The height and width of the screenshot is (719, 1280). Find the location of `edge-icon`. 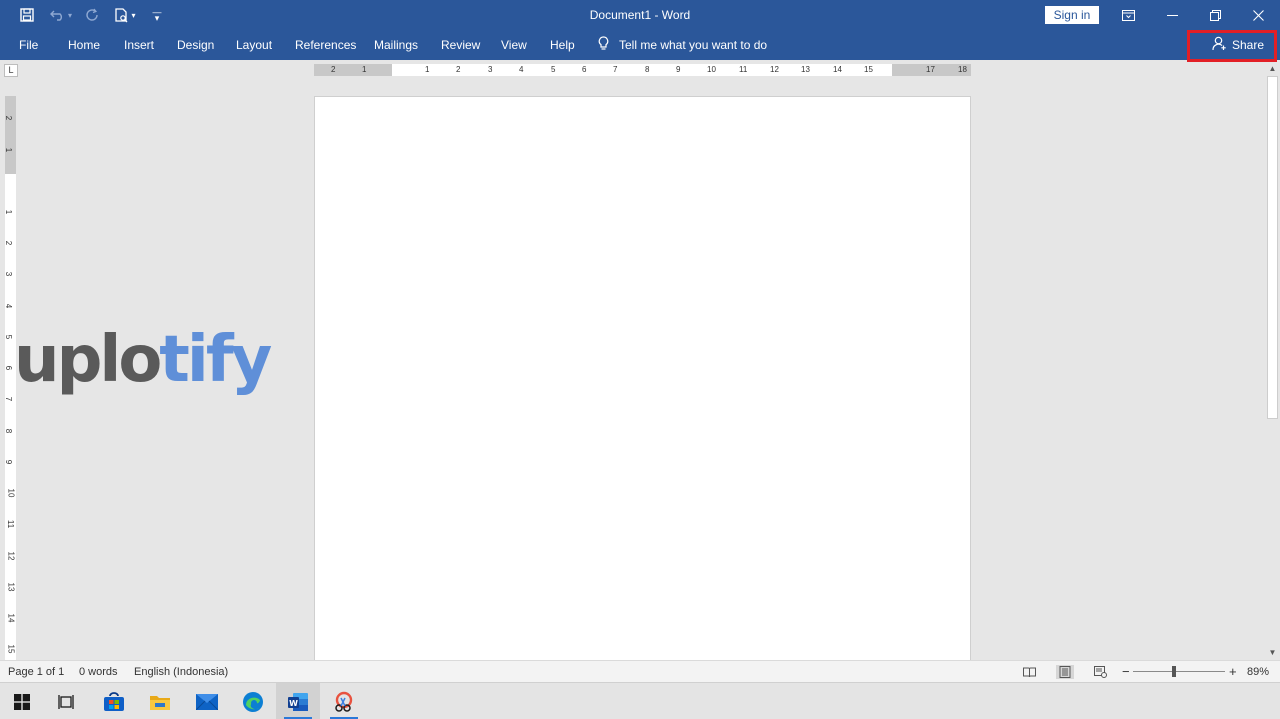

edge-icon is located at coordinates (253, 701).